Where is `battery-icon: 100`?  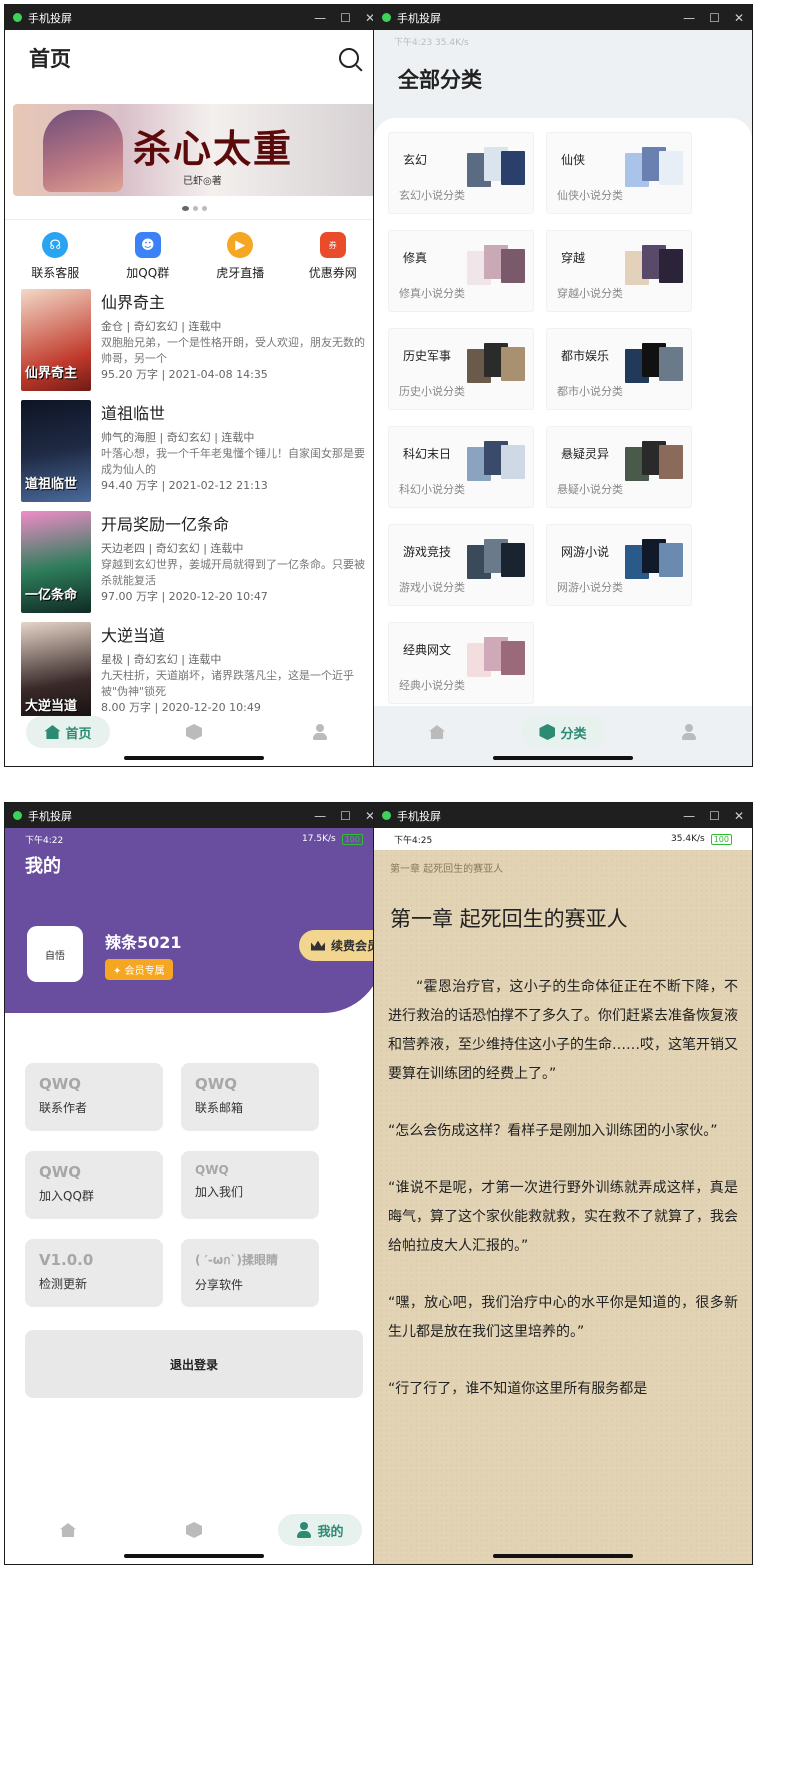 battery-icon: 100 is located at coordinates (721, 839).